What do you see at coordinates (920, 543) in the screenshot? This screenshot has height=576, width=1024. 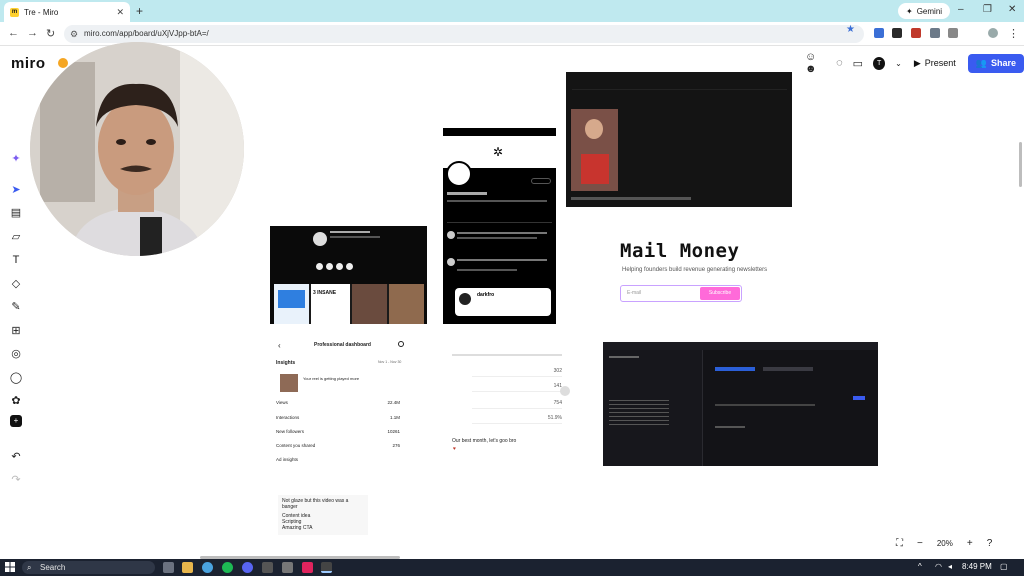 I see `zoom-out-icon: −` at bounding box center [920, 543].